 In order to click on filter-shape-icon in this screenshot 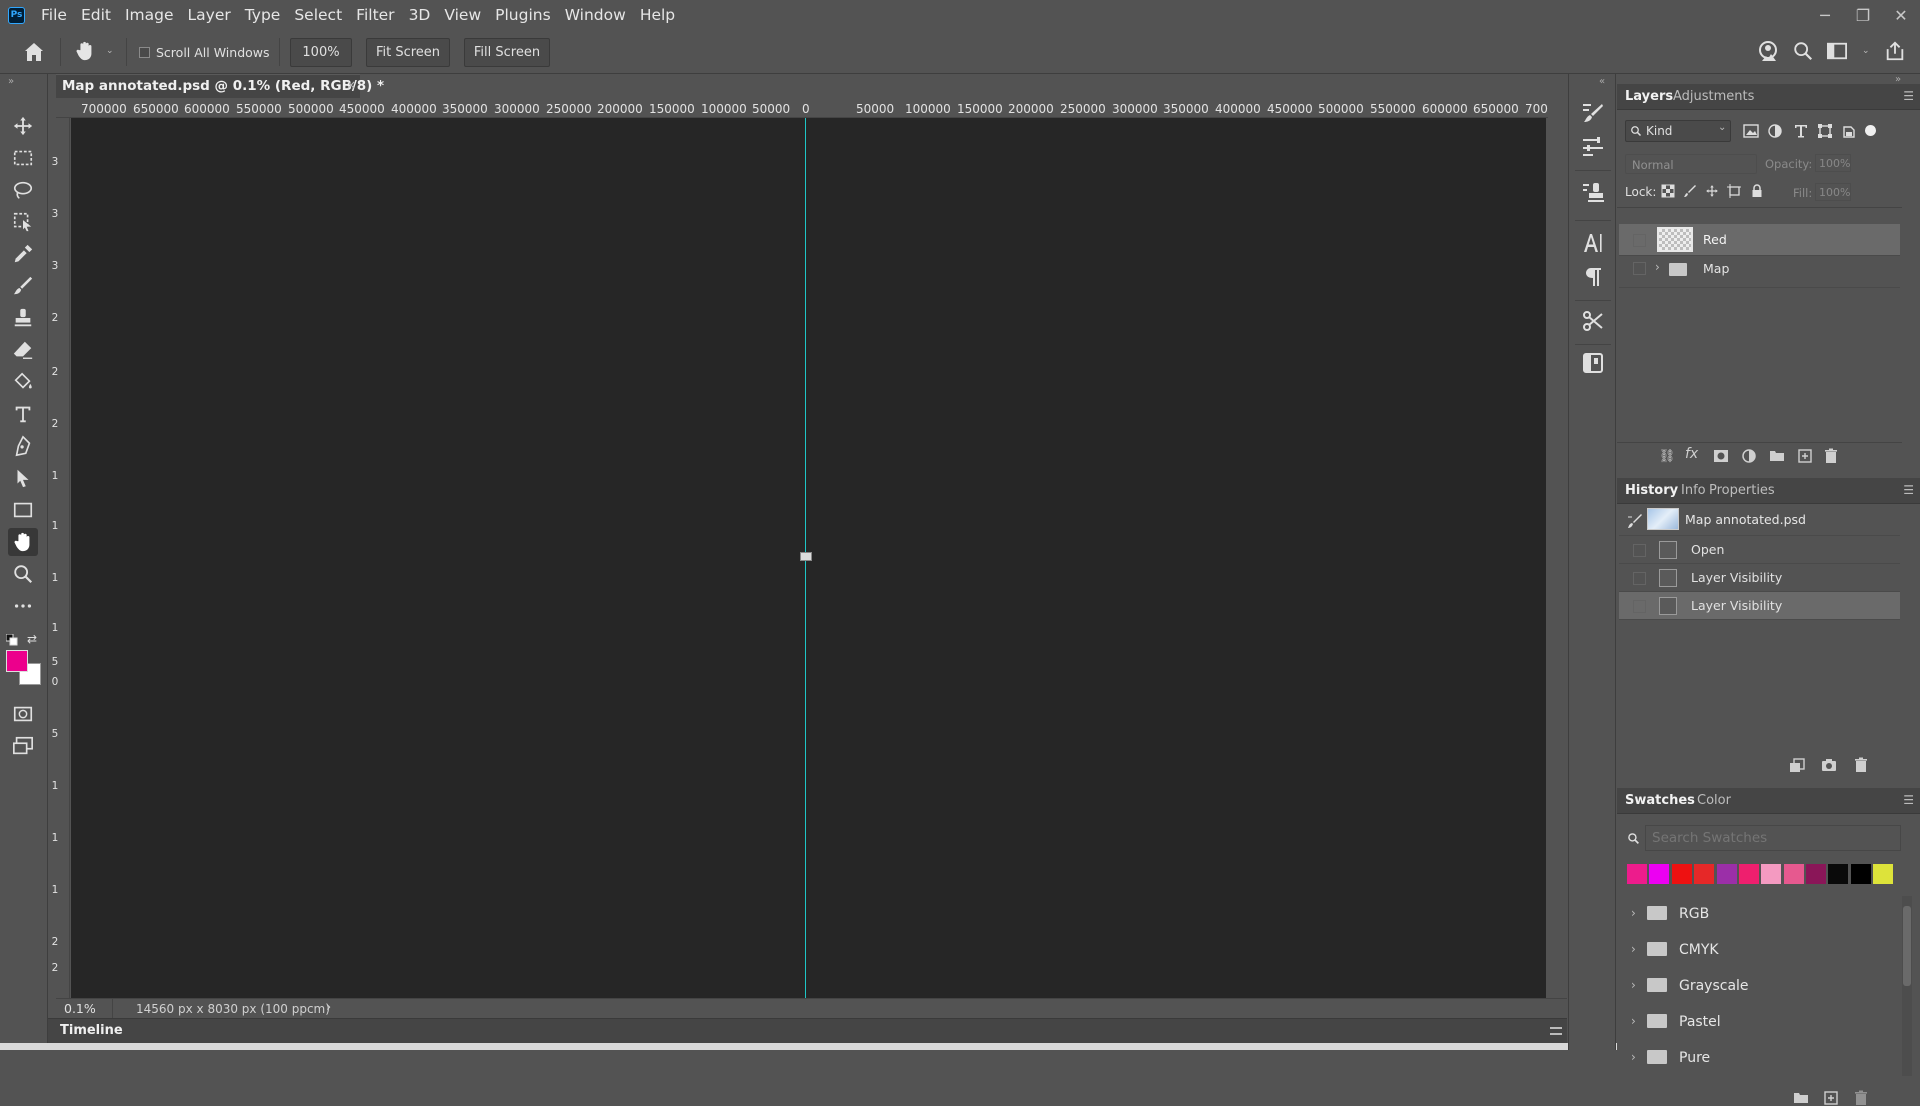, I will do `click(1825, 131)`.